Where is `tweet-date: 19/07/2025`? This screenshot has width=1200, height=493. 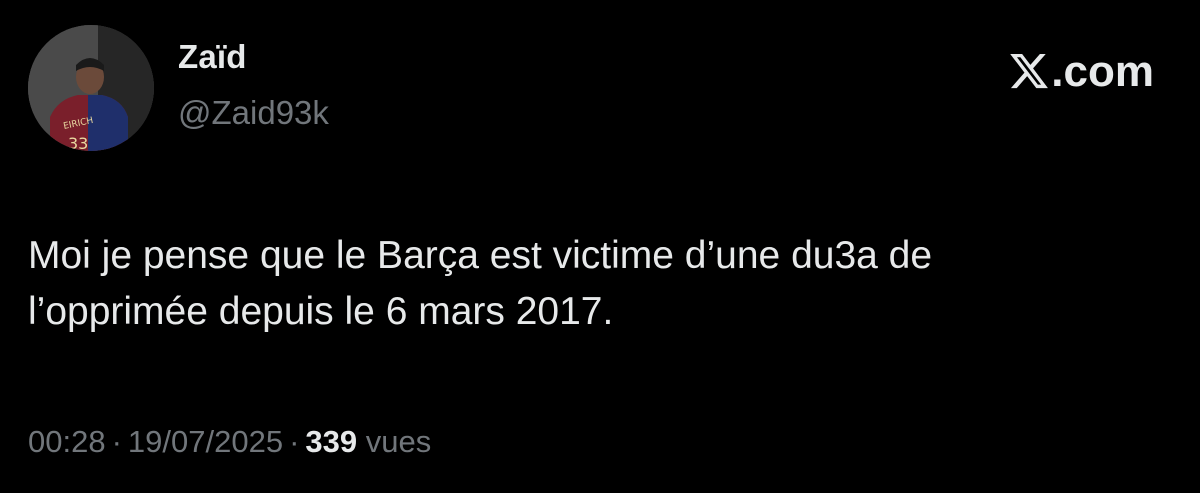 tweet-date: 19/07/2025 is located at coordinates (205, 441).